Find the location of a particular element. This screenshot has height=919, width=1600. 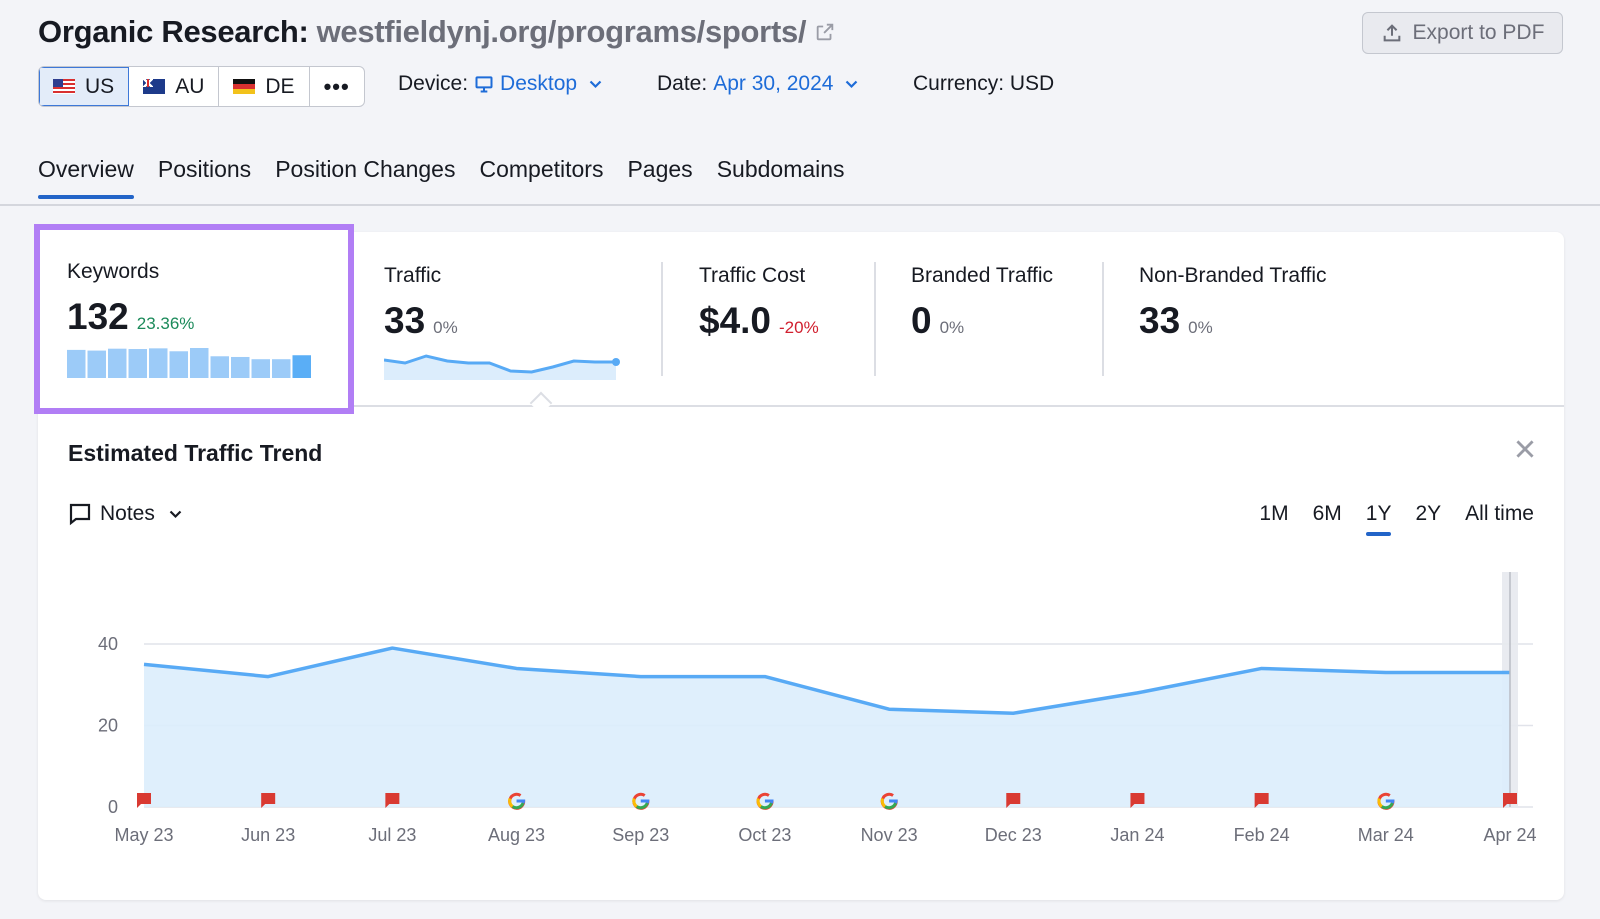

tab-position-changes: Position Changes is located at coordinates (365, 176).